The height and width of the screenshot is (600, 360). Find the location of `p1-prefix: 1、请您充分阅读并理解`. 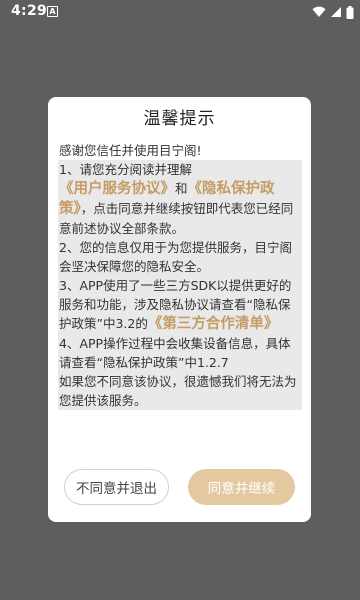

p1-prefix: 1、请您充分阅读并理解 is located at coordinates (125, 169).